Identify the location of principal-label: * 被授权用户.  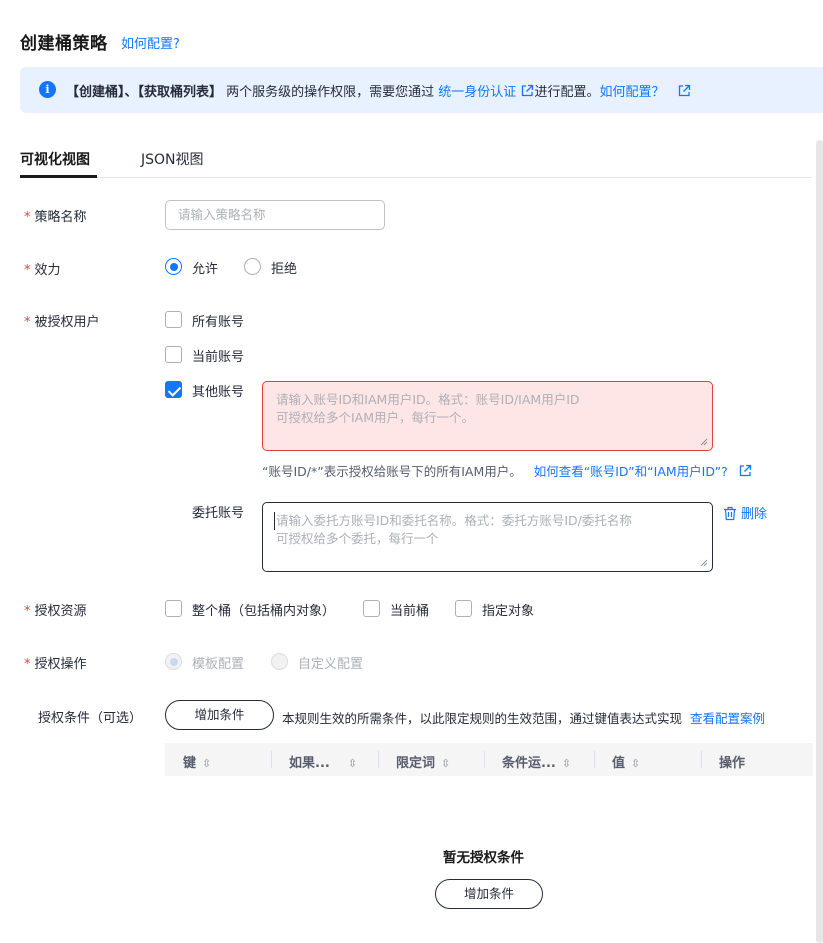
(62, 320).